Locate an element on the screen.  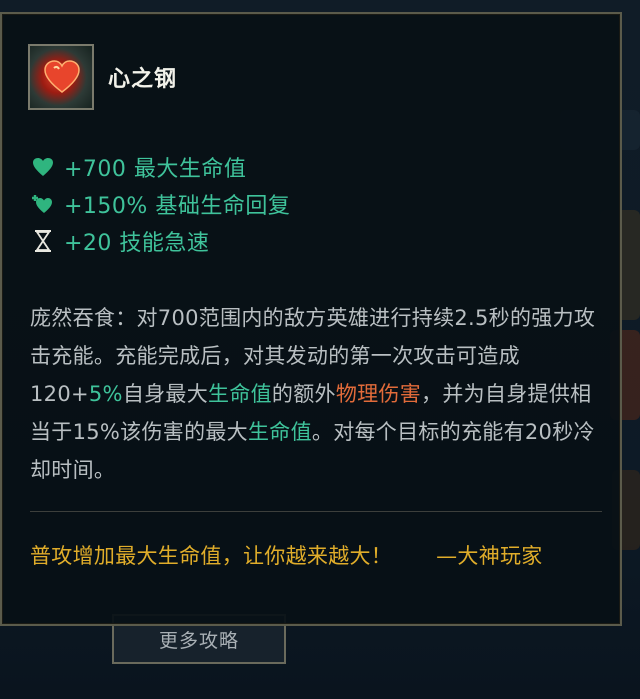
stat-row: +700 最大生命值 is located at coordinates (160, 166).